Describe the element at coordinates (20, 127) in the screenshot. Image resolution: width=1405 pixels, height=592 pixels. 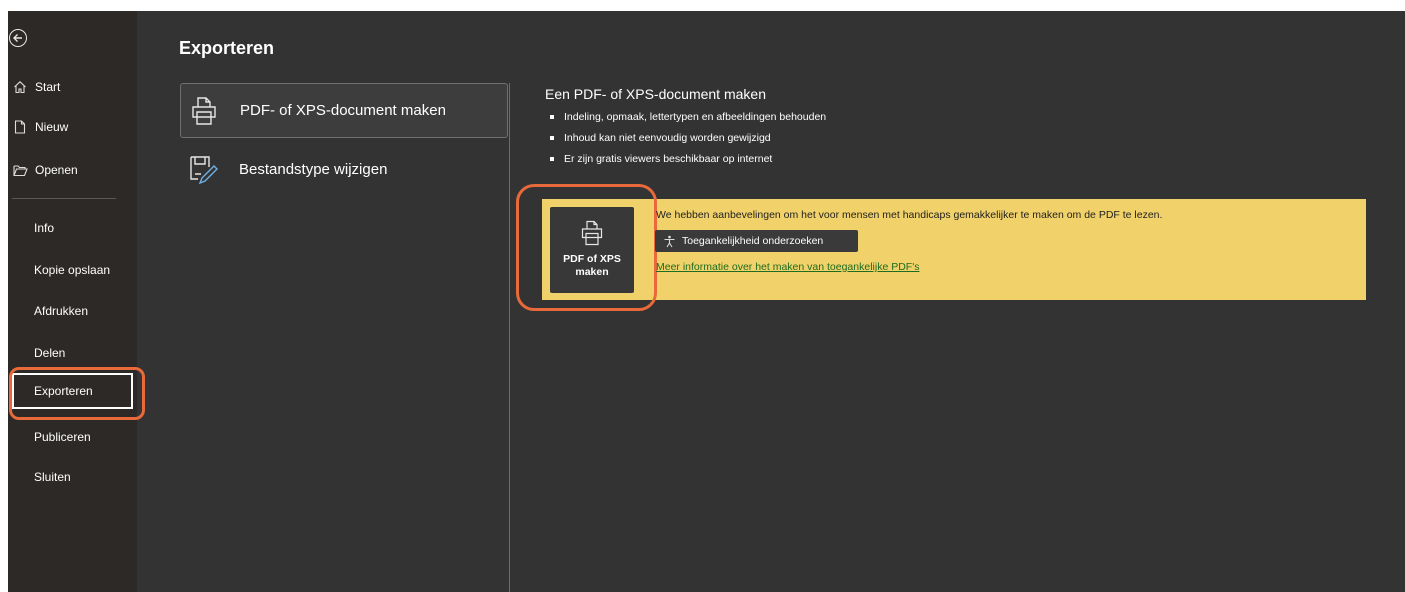
I see `new-document-icon` at that location.